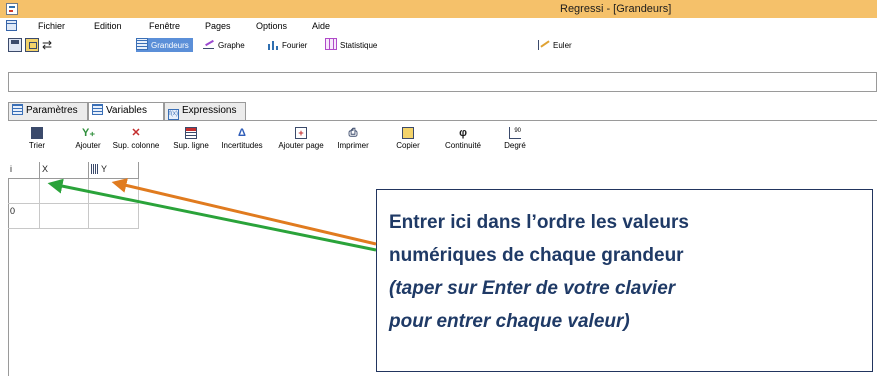 This screenshot has height=376, width=877. Describe the element at coordinates (170, 45) in the screenshot. I see `view-label-grandeurs: Grandeurs` at that location.